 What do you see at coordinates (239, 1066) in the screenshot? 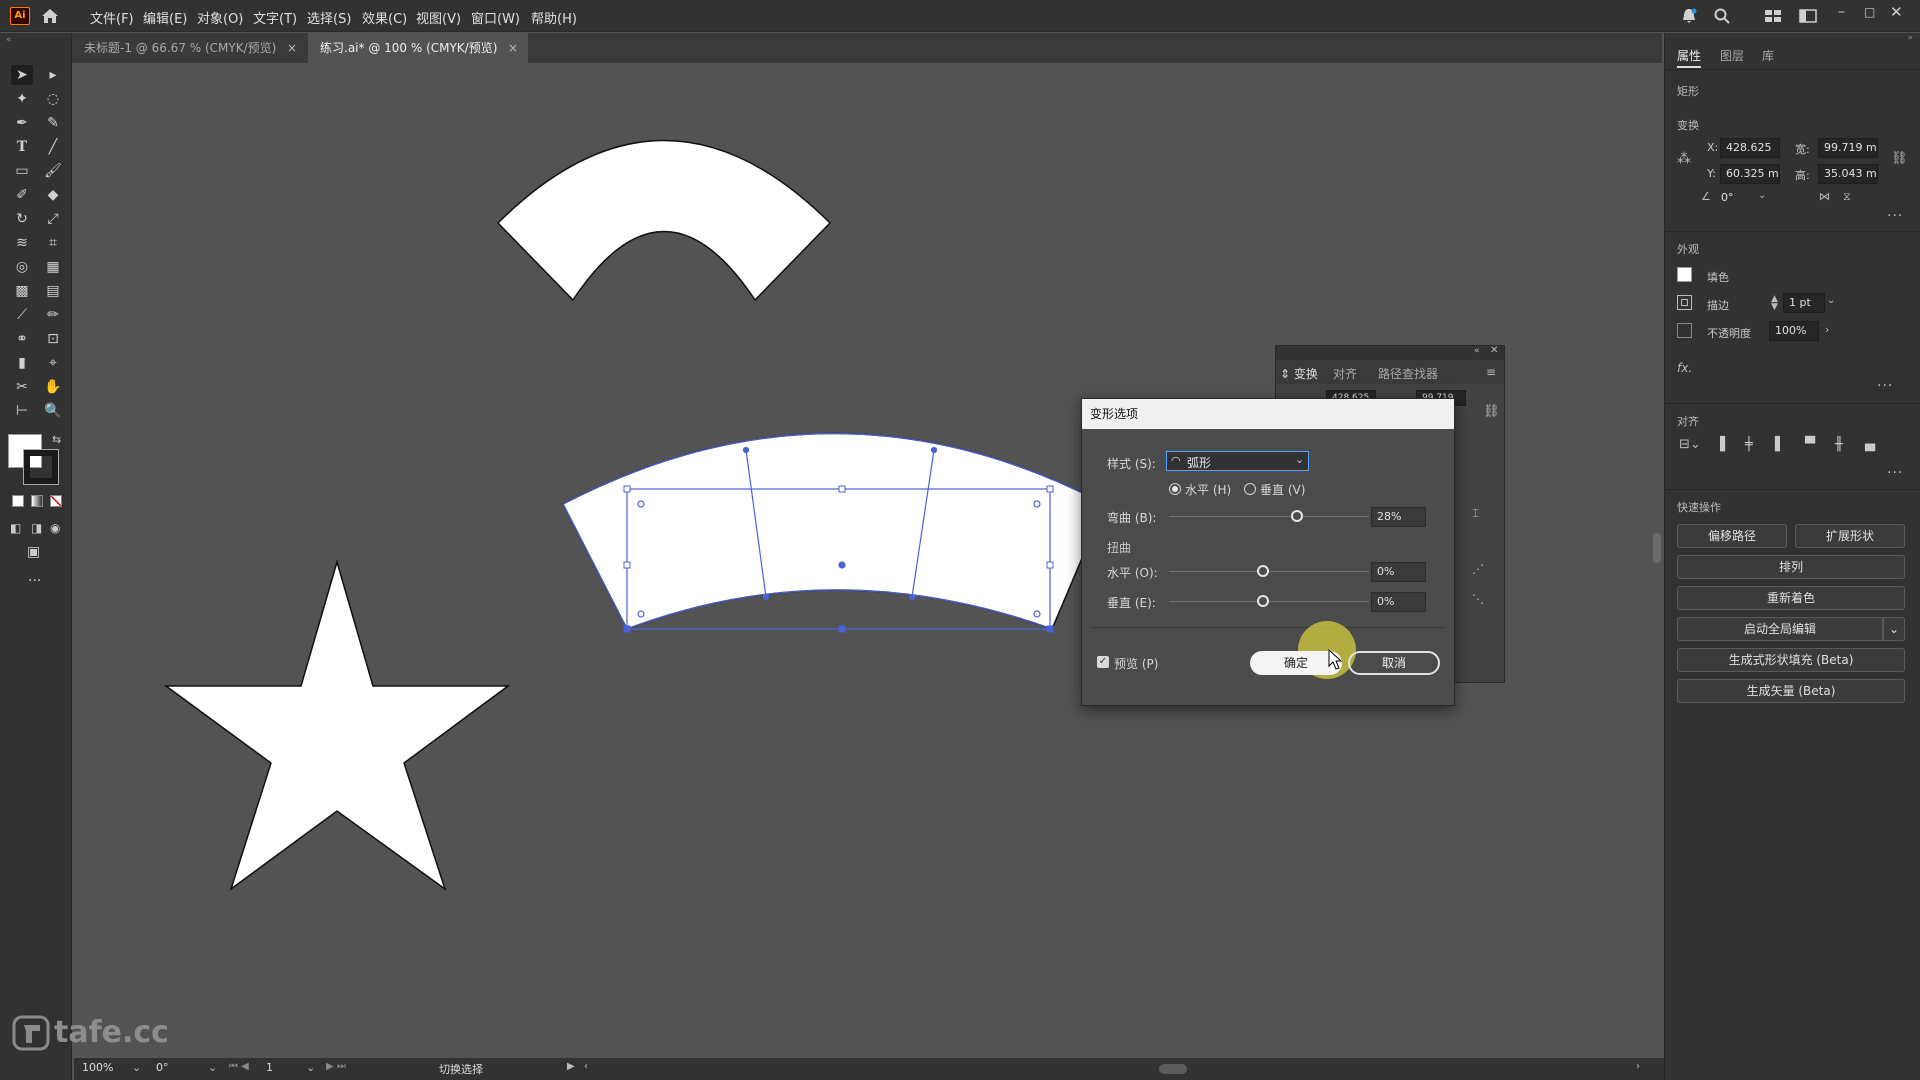
I see `artboard-nav-icons: ⏮ ◀` at bounding box center [239, 1066].